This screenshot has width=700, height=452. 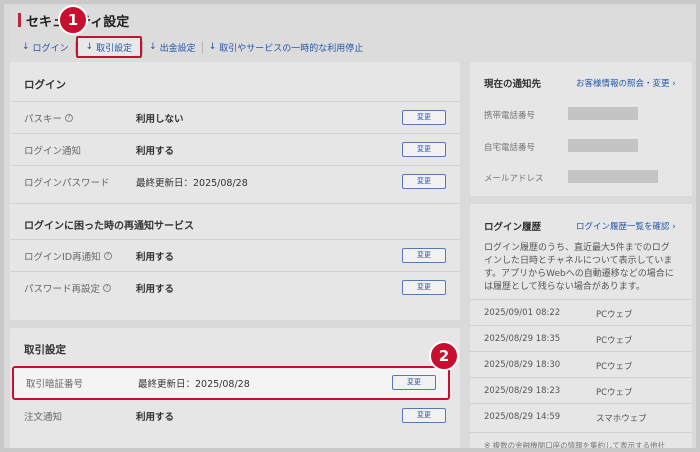 What do you see at coordinates (235, 416) in the screenshot?
I see `setting-row-order-notify: 注文通知 利用する 変更` at bounding box center [235, 416].